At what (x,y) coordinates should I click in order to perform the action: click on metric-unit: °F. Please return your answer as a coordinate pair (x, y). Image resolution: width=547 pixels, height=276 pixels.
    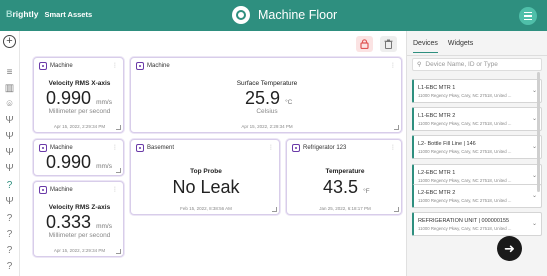
    Looking at the image, I should click on (366, 191).